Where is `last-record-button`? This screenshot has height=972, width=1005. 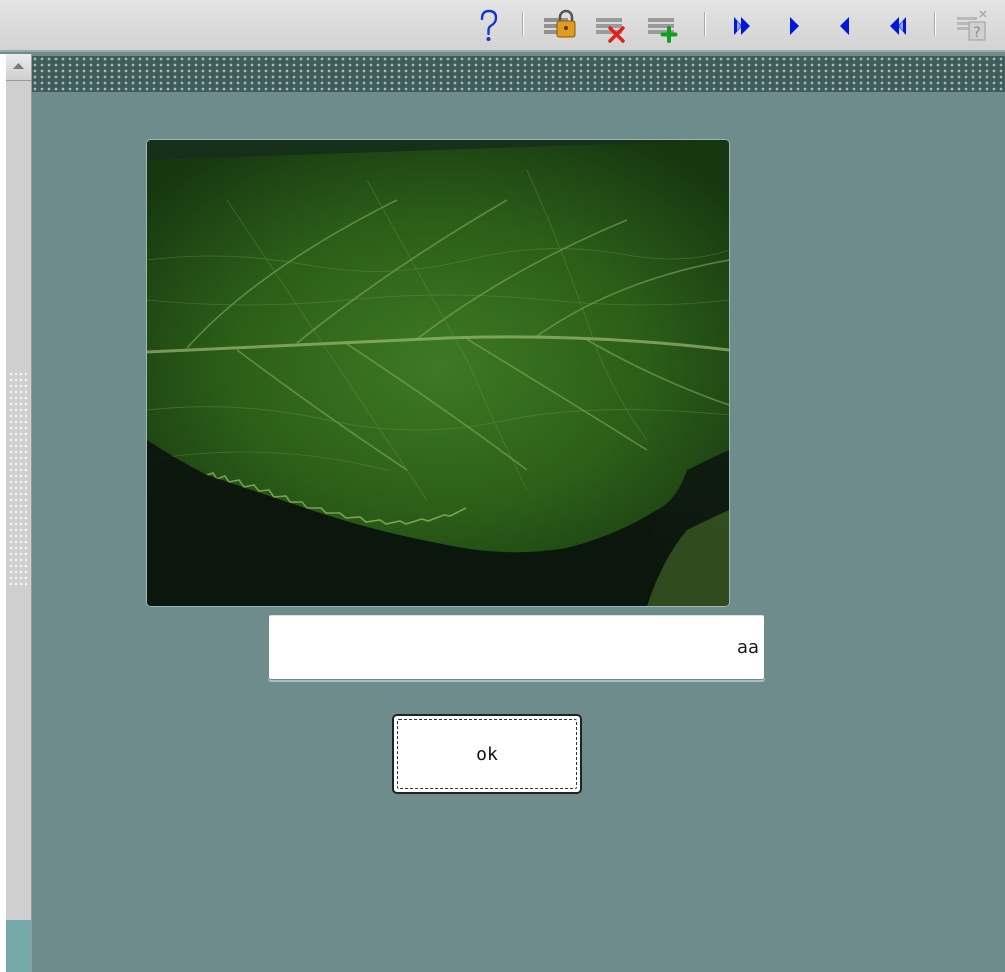
last-record-button is located at coordinates (744, 26).